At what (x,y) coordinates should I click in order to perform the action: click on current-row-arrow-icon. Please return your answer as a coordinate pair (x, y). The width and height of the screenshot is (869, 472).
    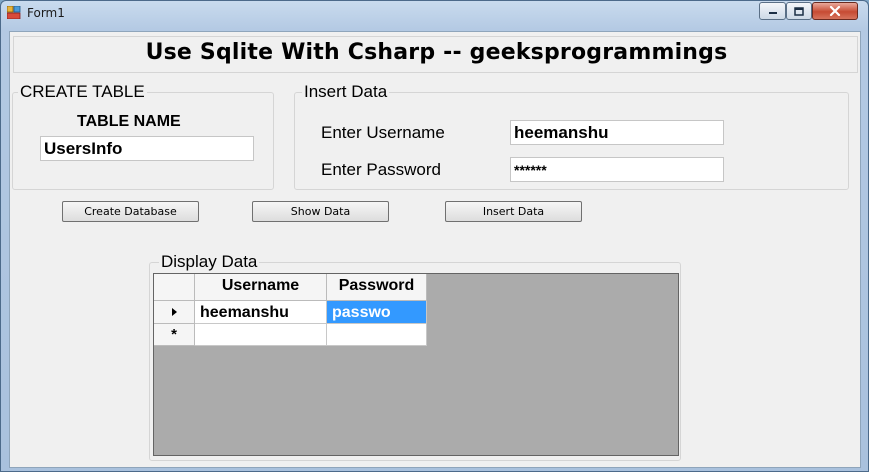
    Looking at the image, I should click on (174, 312).